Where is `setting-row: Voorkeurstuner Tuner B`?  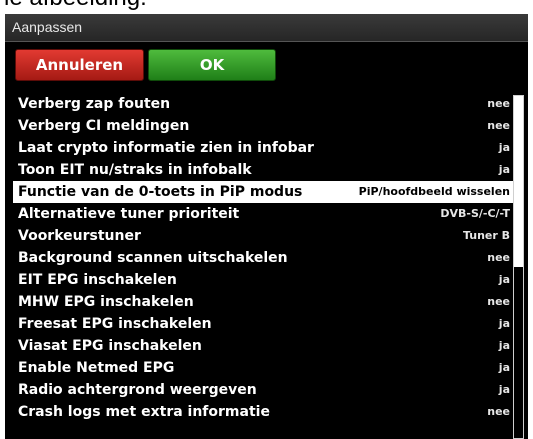 setting-row: Voorkeurstuner Tuner B is located at coordinates (263, 236).